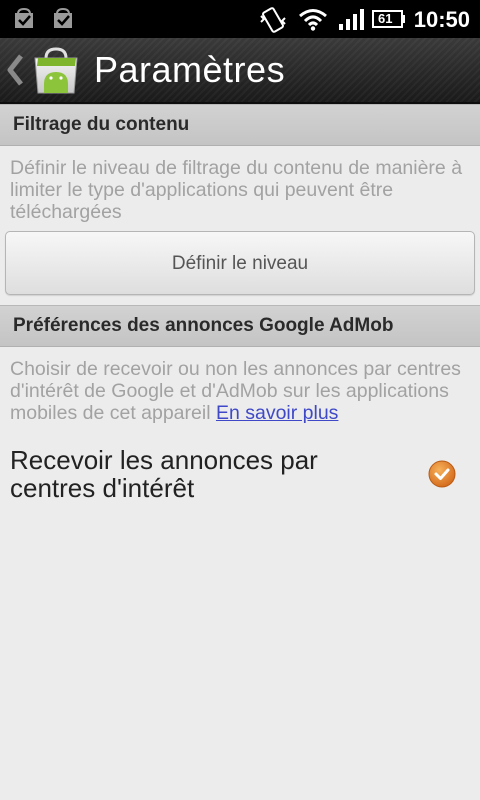 This screenshot has height=800, width=480. Describe the element at coordinates (203, 325) in the screenshot. I see `section-header-label: Préférences des annonces Google AdMob` at that location.